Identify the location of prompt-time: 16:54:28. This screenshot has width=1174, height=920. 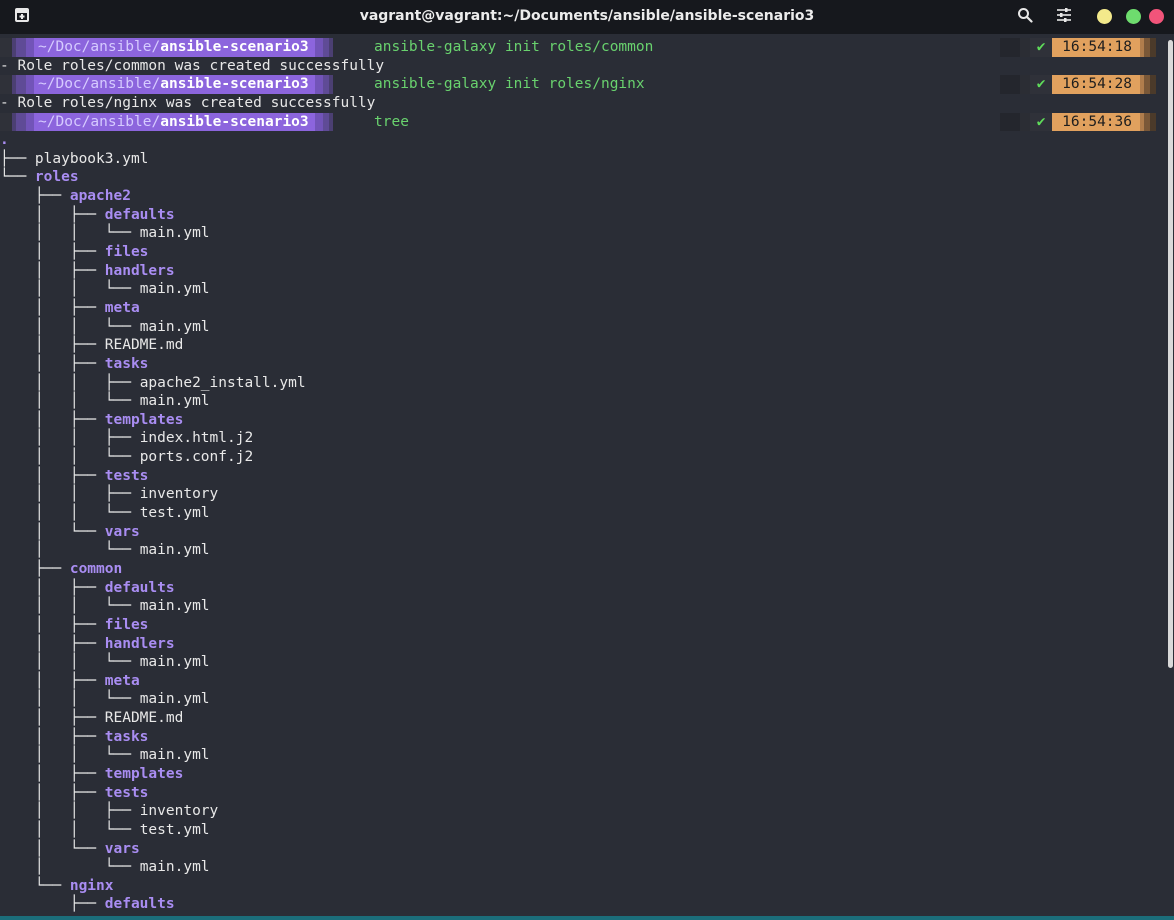
(1096, 84).